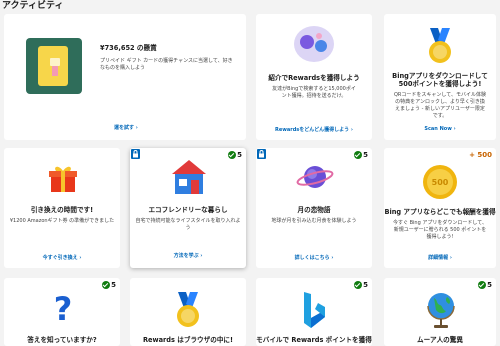 This screenshot has height=346, width=500. What do you see at coordinates (314, 340) in the screenshot?
I see `card-title: モバイルで Rewards ポイントを獲得` at bounding box center [314, 340].